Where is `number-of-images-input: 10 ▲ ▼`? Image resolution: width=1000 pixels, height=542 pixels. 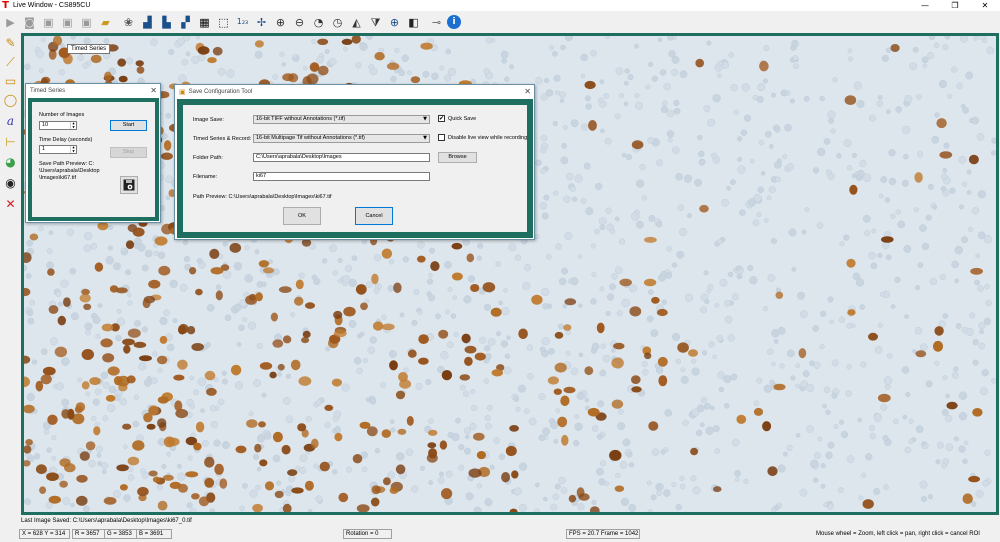 number-of-images-input: 10 ▲ ▼ is located at coordinates (58, 125).